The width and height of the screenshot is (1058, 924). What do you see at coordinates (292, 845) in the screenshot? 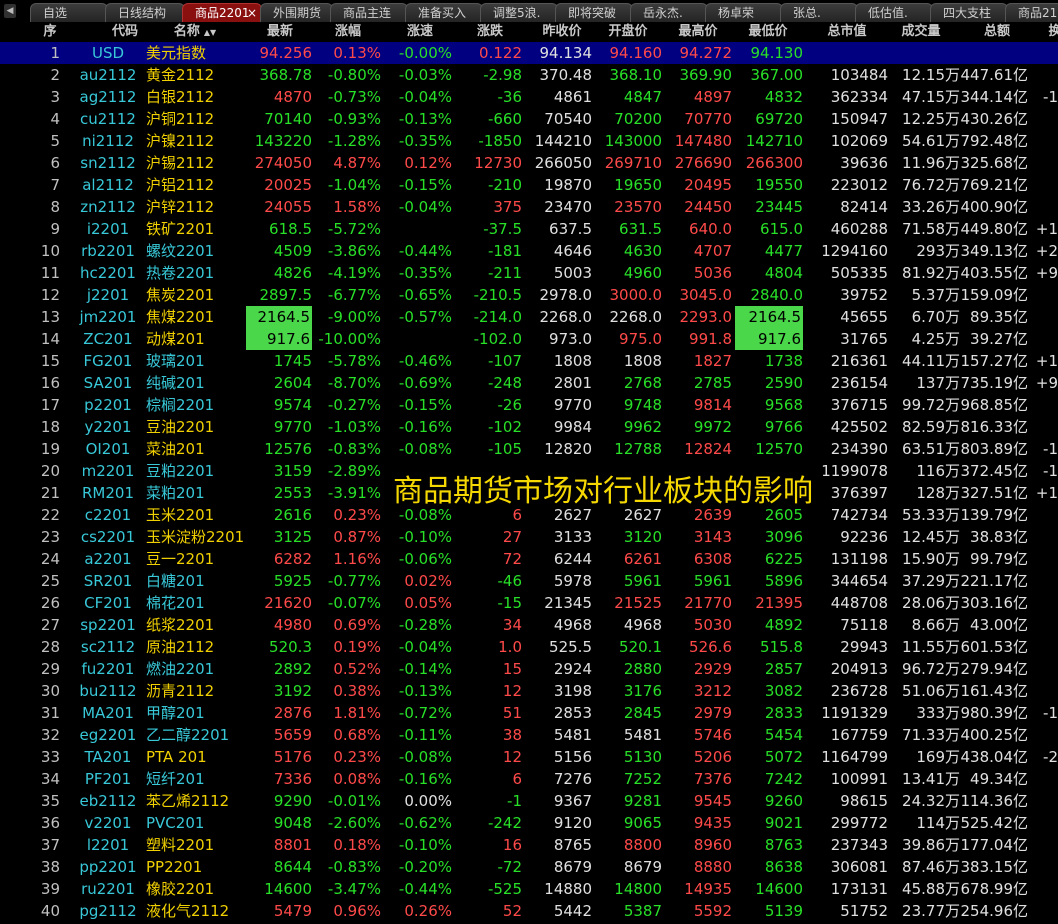
I see `row-last: 8801` at bounding box center [292, 845].